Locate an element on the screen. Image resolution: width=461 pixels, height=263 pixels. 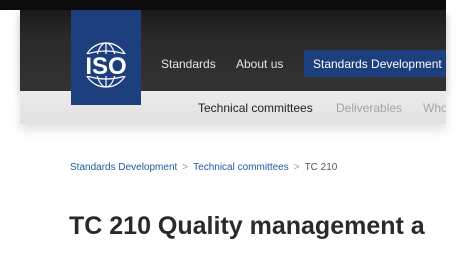
iso-logo-icon: ISO is located at coordinates (106, 65).